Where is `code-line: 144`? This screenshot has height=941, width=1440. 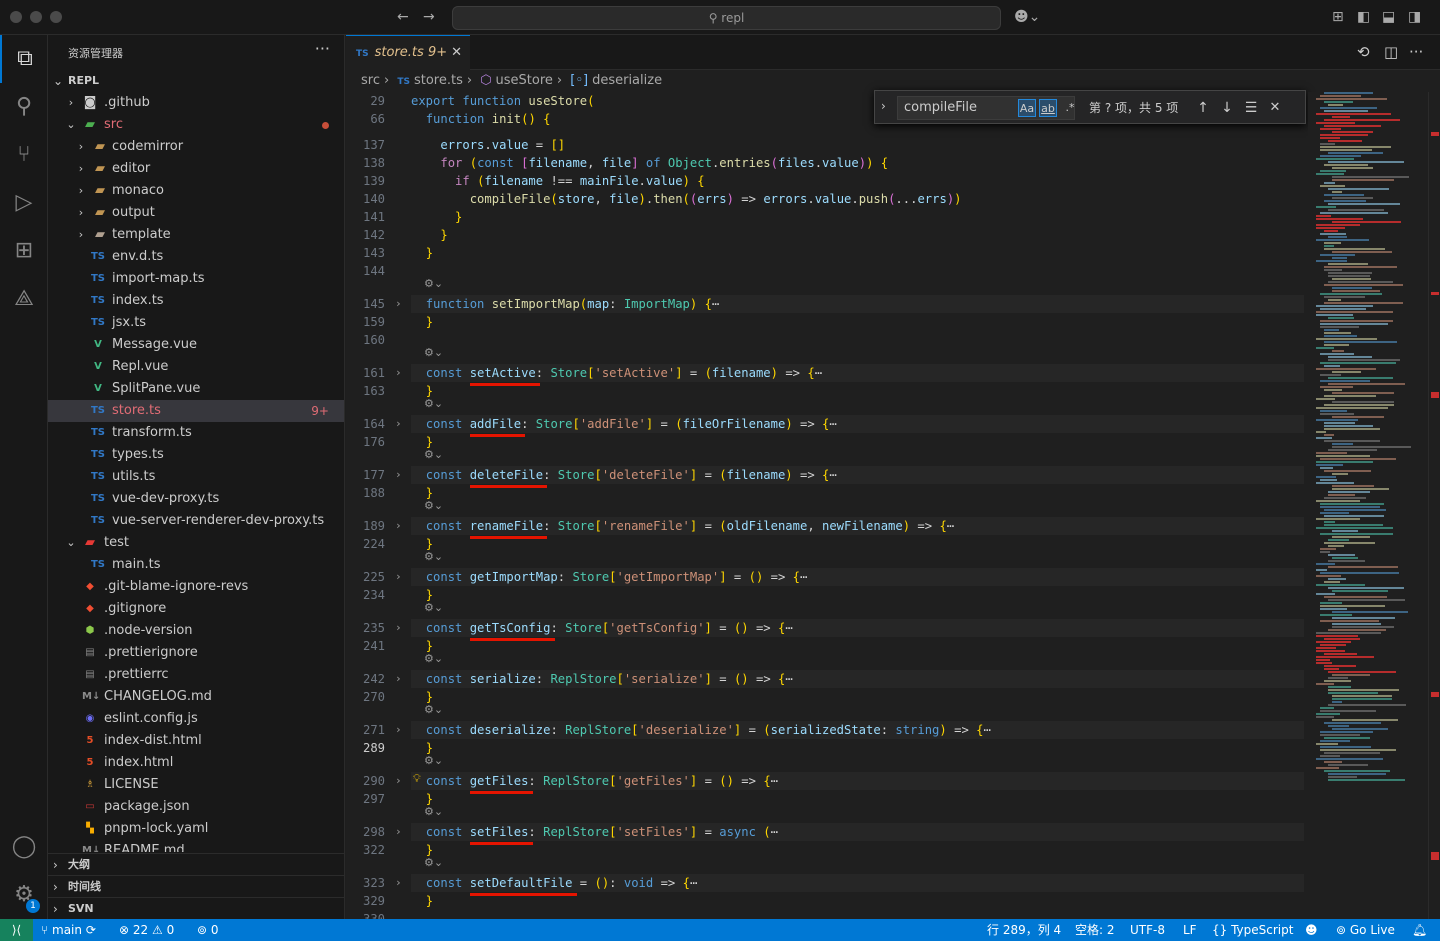
code-line: 144 is located at coordinates (825, 271).